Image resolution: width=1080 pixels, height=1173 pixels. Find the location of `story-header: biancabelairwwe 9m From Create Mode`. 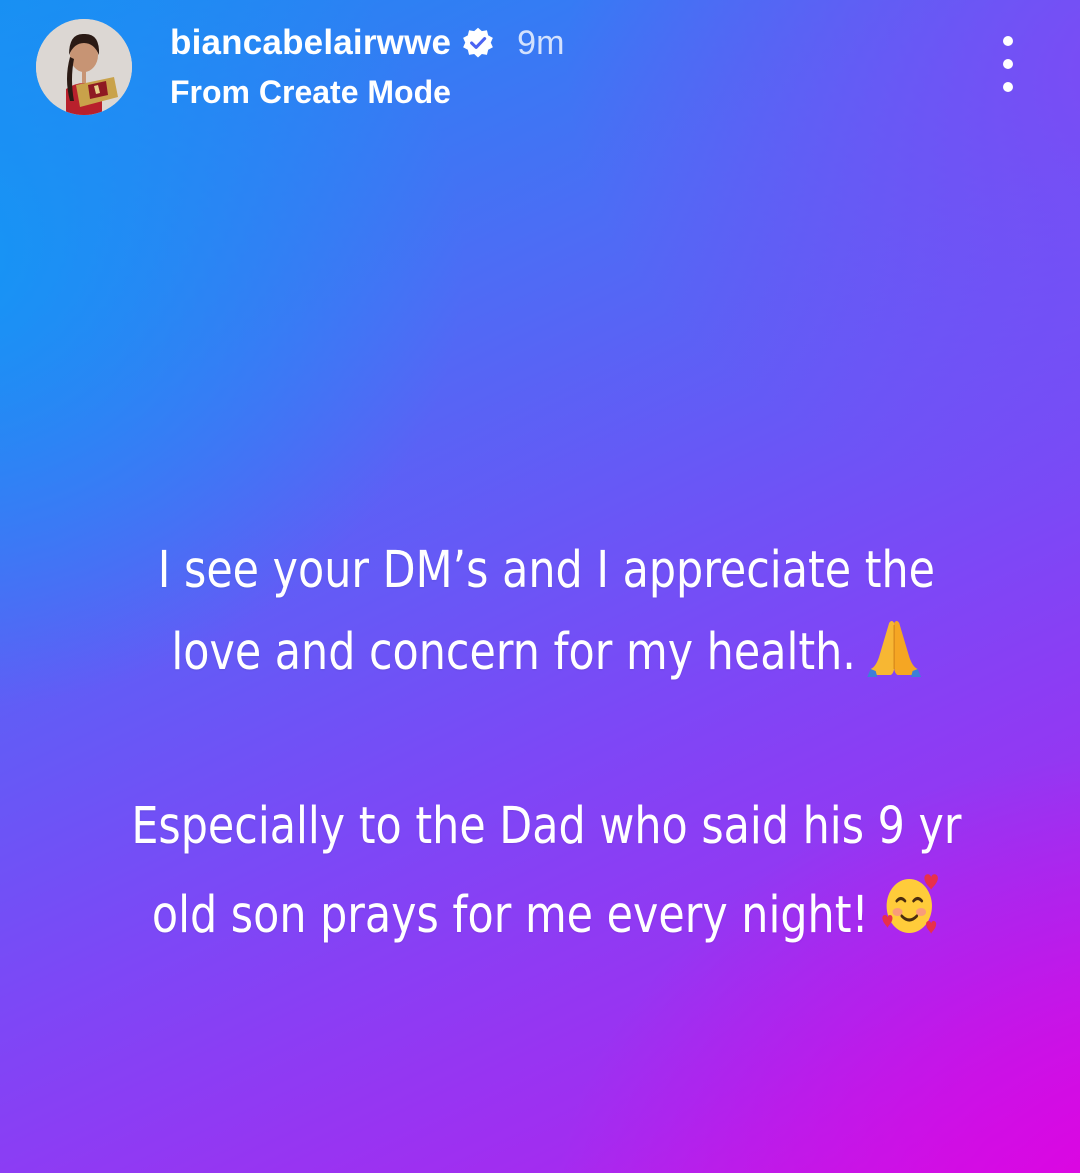

story-header: biancabelairwwe 9m From Create Mode is located at coordinates (540, 70).